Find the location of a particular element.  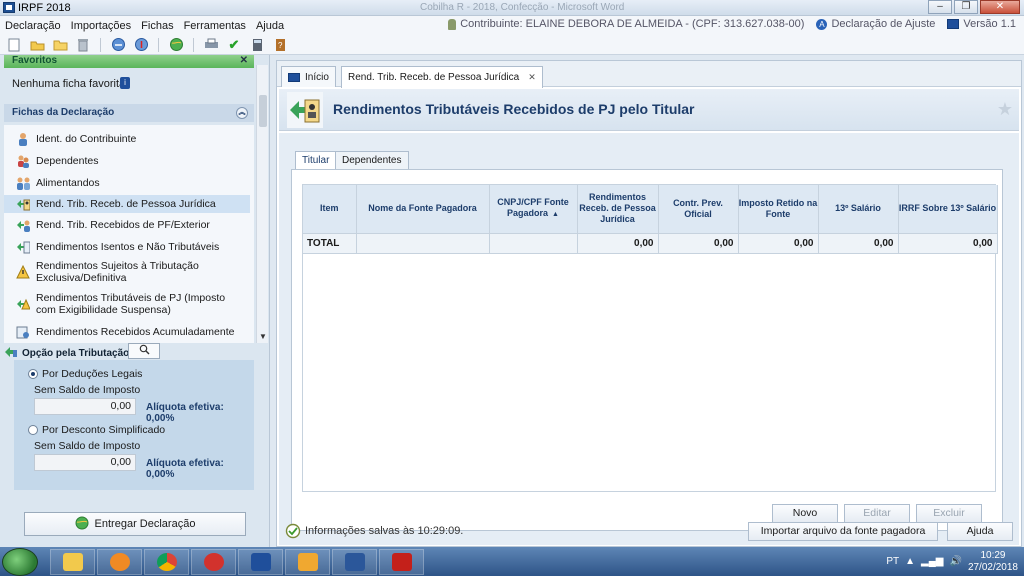

clock: 10:29 27/02/2018 is located at coordinates (993, 562).